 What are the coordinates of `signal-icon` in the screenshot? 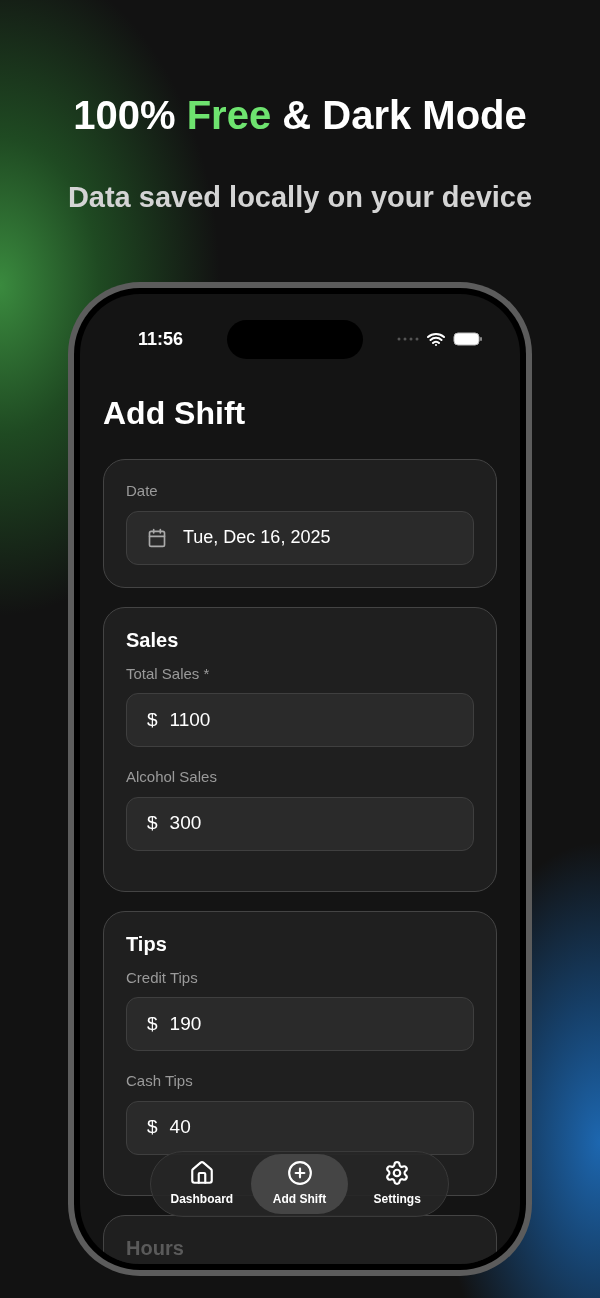 It's located at (408, 339).